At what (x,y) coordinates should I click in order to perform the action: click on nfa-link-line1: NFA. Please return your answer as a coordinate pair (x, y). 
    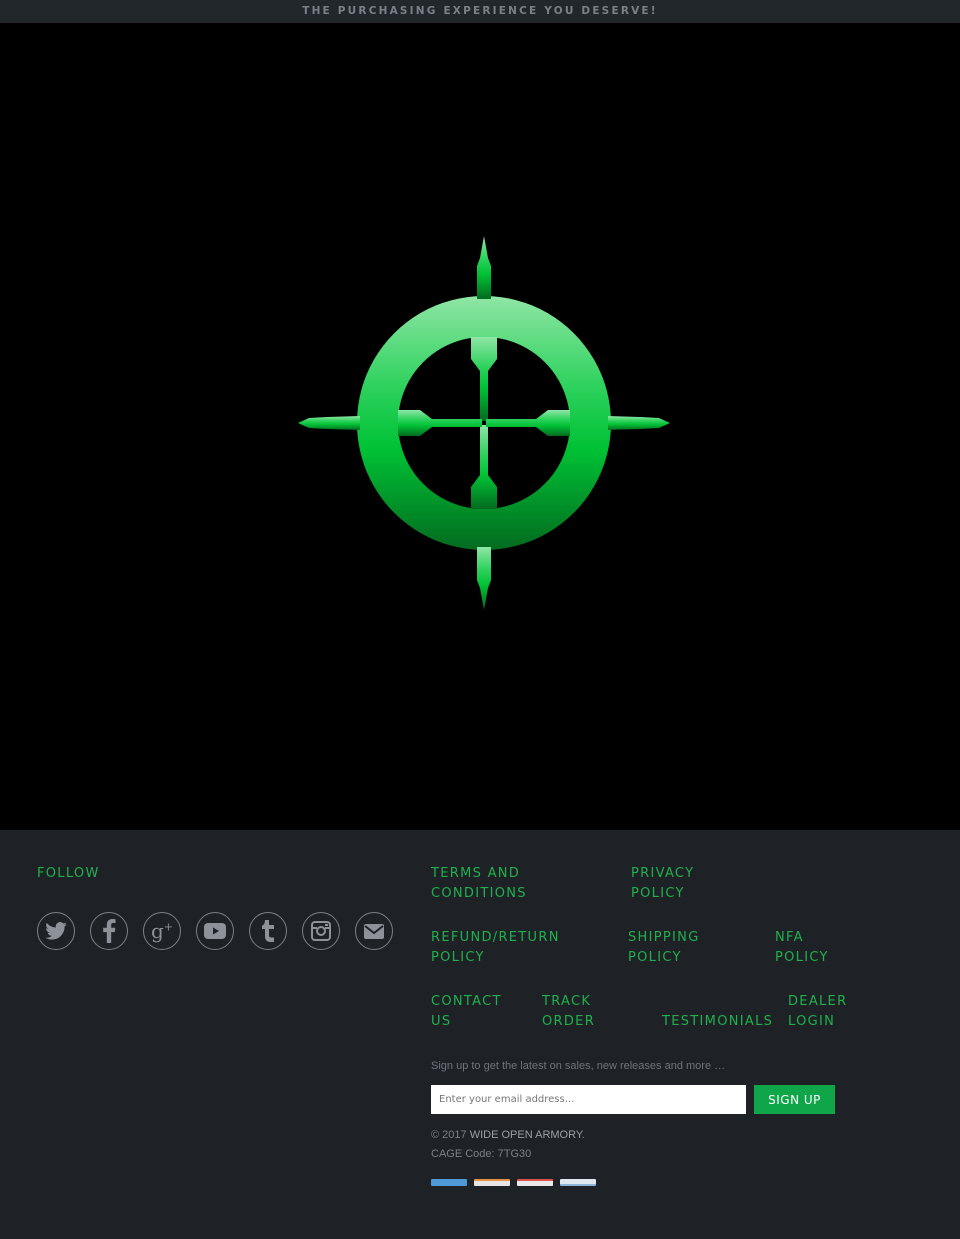
    Looking at the image, I should click on (789, 937).